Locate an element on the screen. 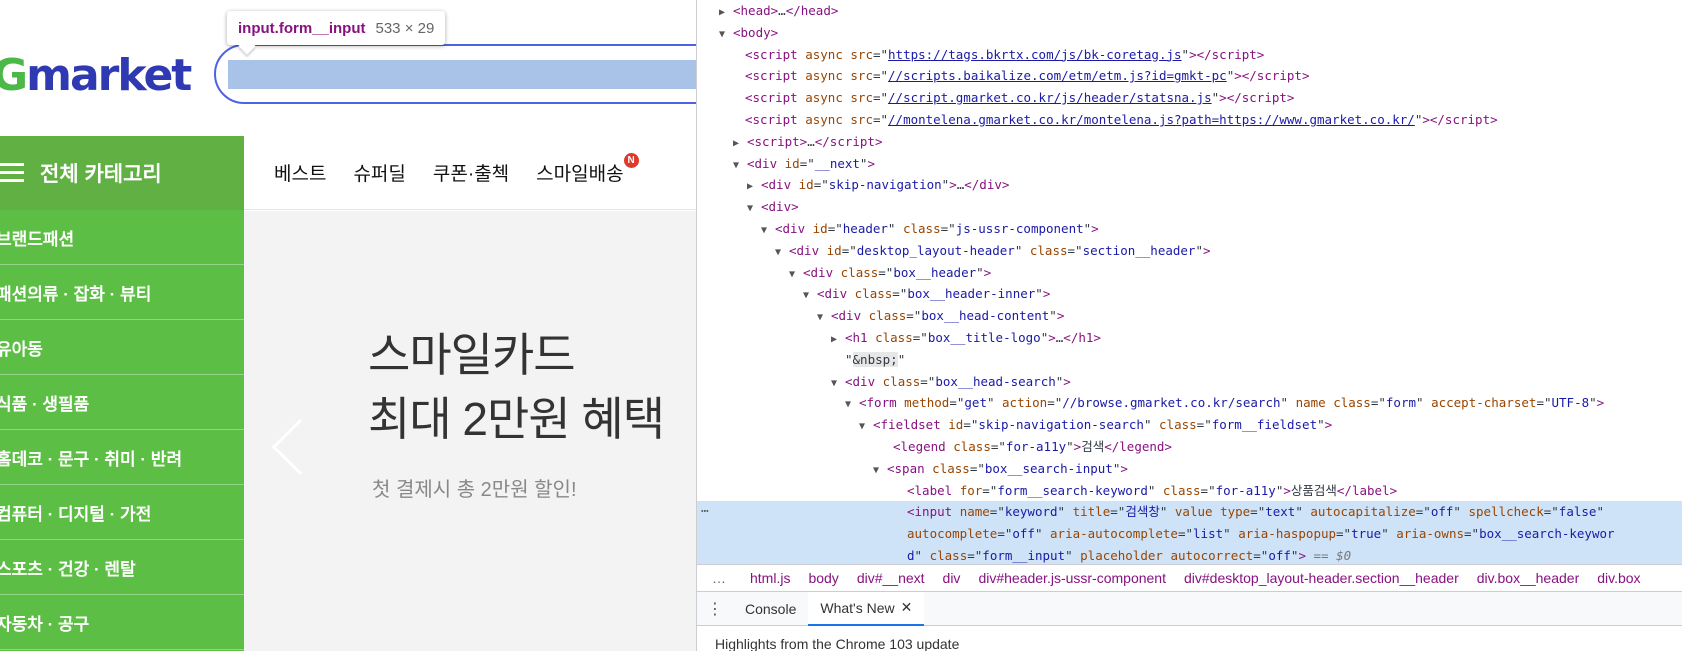 This screenshot has width=1682, height=651. search-box is located at coordinates (455, 74).